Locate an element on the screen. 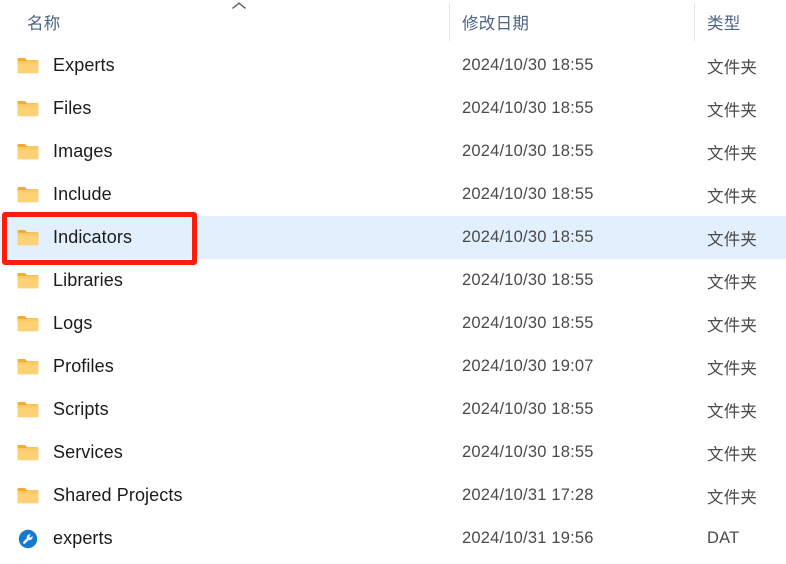 The image size is (786, 564). file-name-label: Images is located at coordinates (83, 151).